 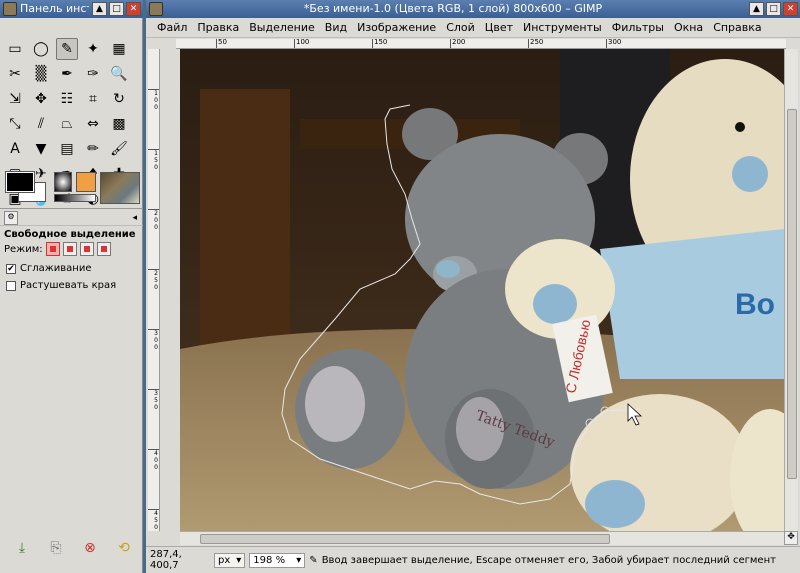 I want to click on menu-item: Цвет, so click(x=499, y=27).